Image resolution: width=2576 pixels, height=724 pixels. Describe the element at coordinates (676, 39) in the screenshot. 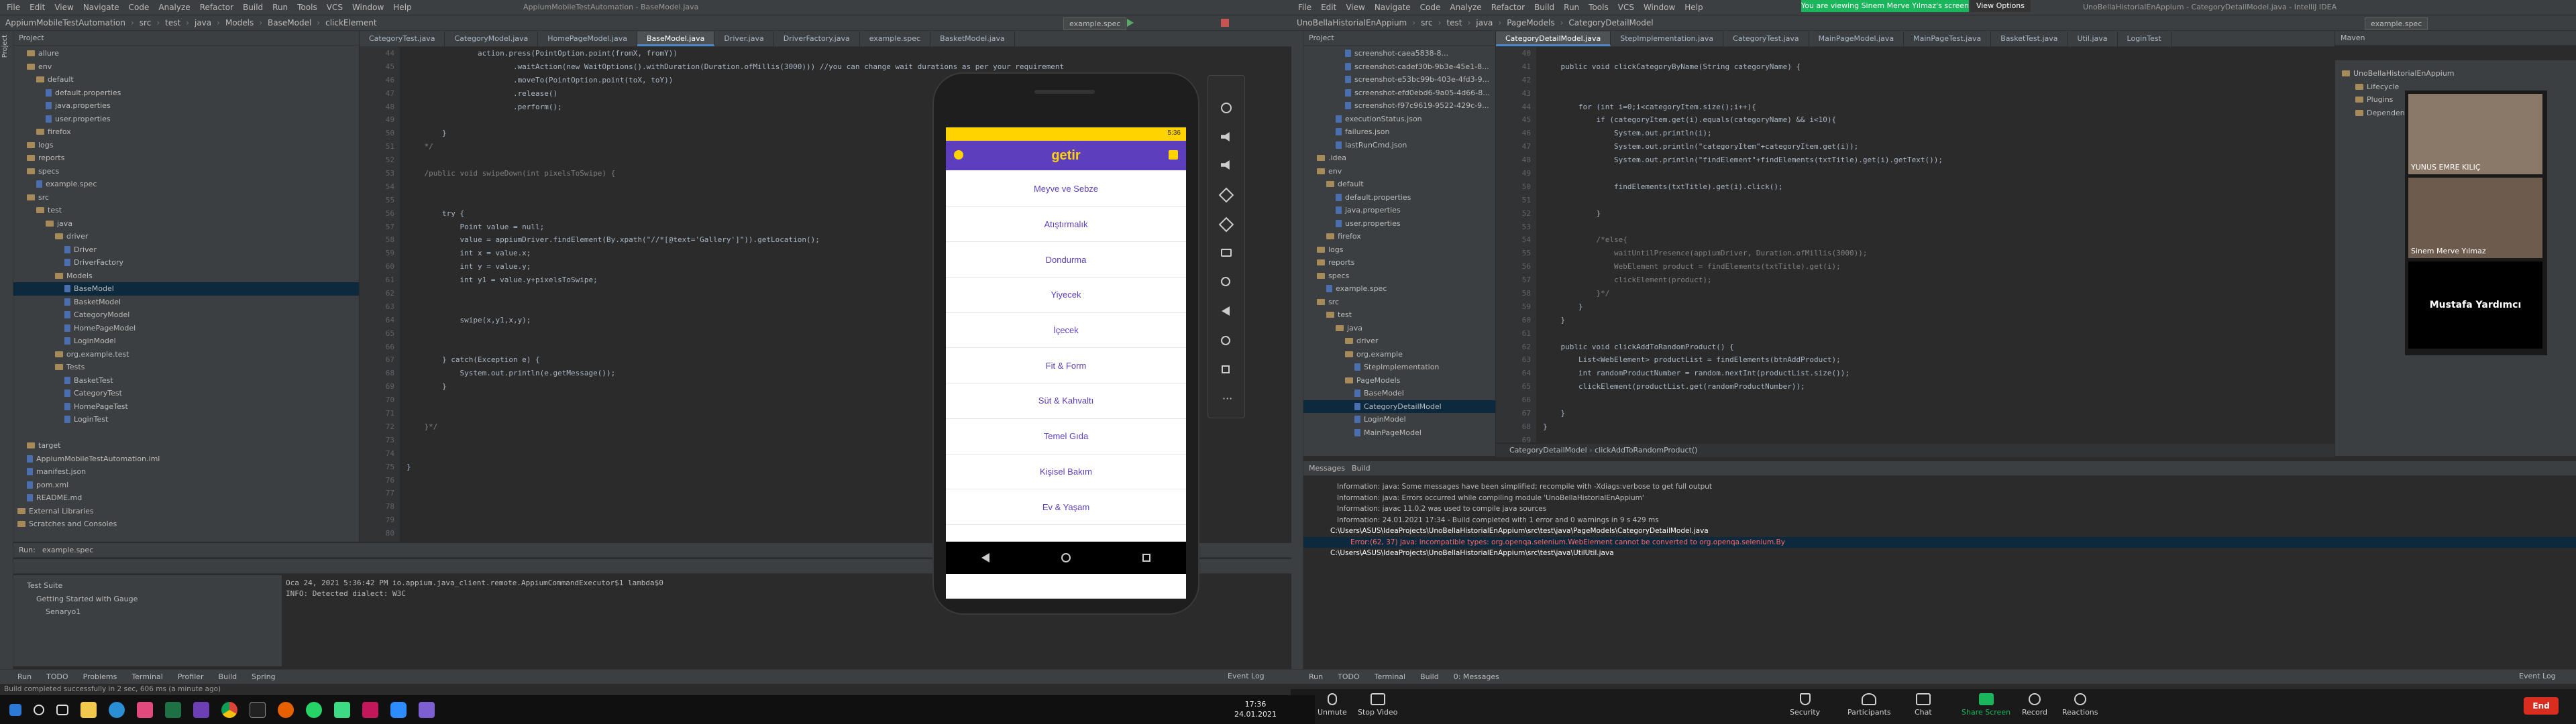

I see `editor-tab: BaseModel.java` at that location.